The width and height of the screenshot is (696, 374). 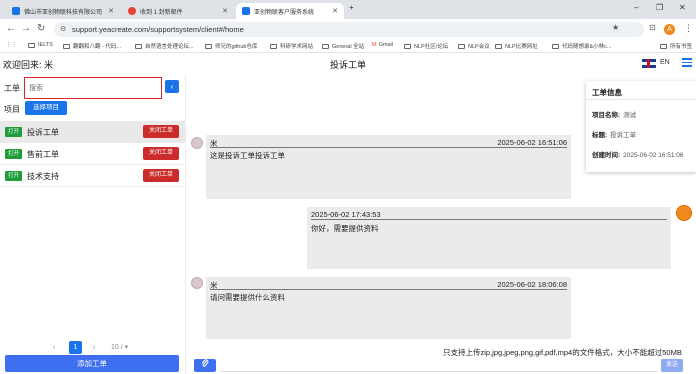 I want to click on hamburger-menu-icon, so click(x=687, y=63).